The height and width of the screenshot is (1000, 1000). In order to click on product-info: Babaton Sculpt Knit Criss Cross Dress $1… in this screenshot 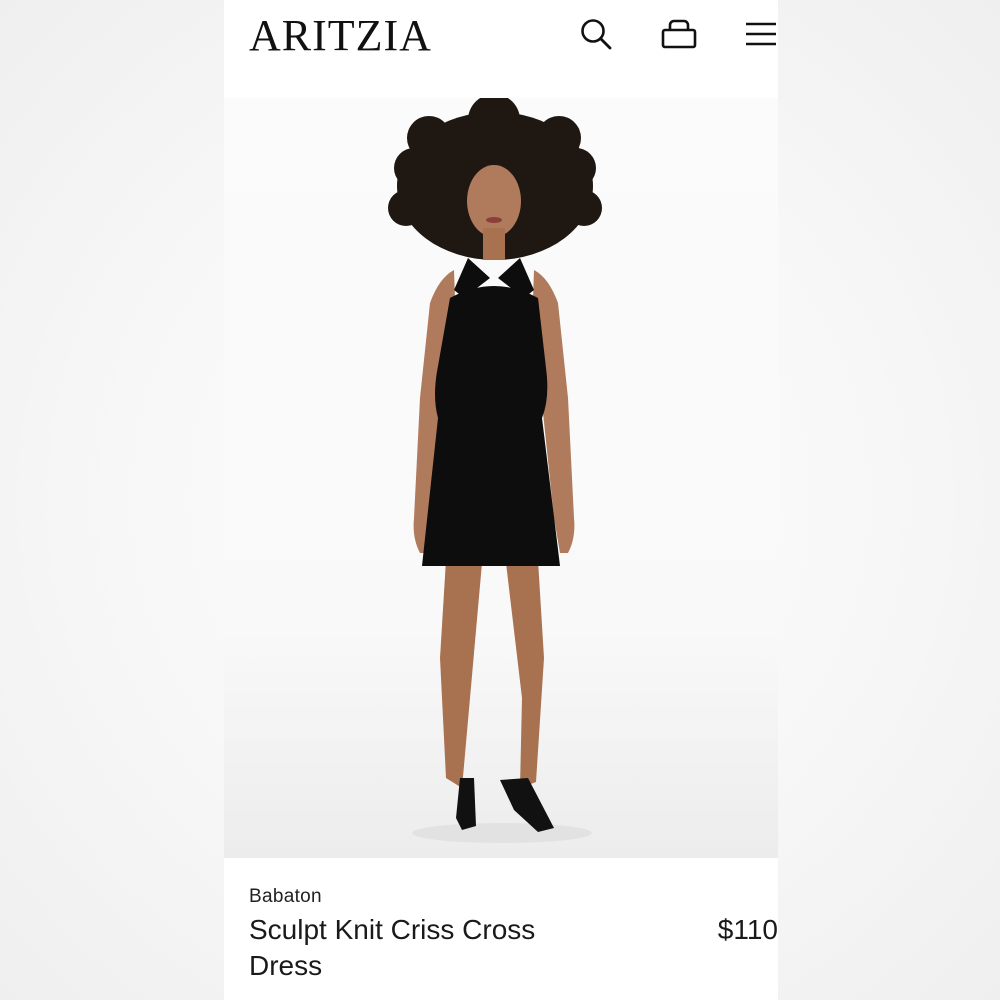, I will do `click(501, 929)`.